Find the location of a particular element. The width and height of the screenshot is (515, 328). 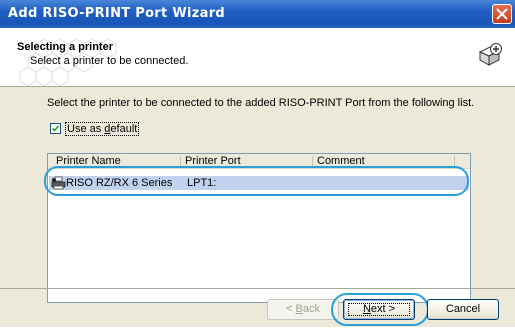

use-as-default-label: Use as default is located at coordinates (102, 129).